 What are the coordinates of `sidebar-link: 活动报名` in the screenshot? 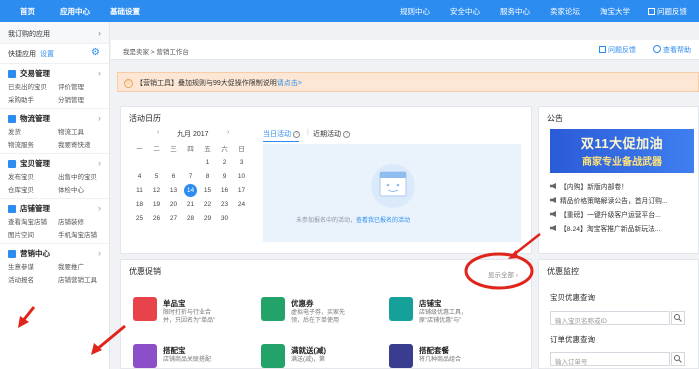 It's located at (33, 279).